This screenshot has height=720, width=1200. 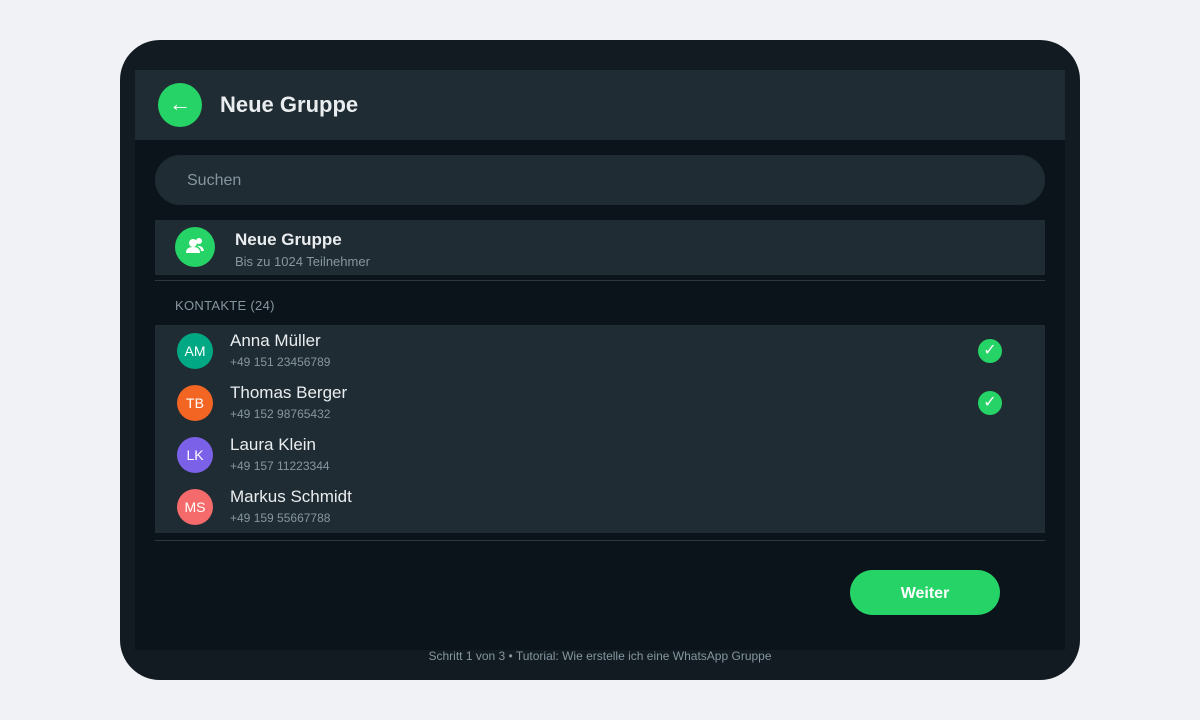 I want to click on contact-phone: +49 152 98765432, so click(x=280, y=414).